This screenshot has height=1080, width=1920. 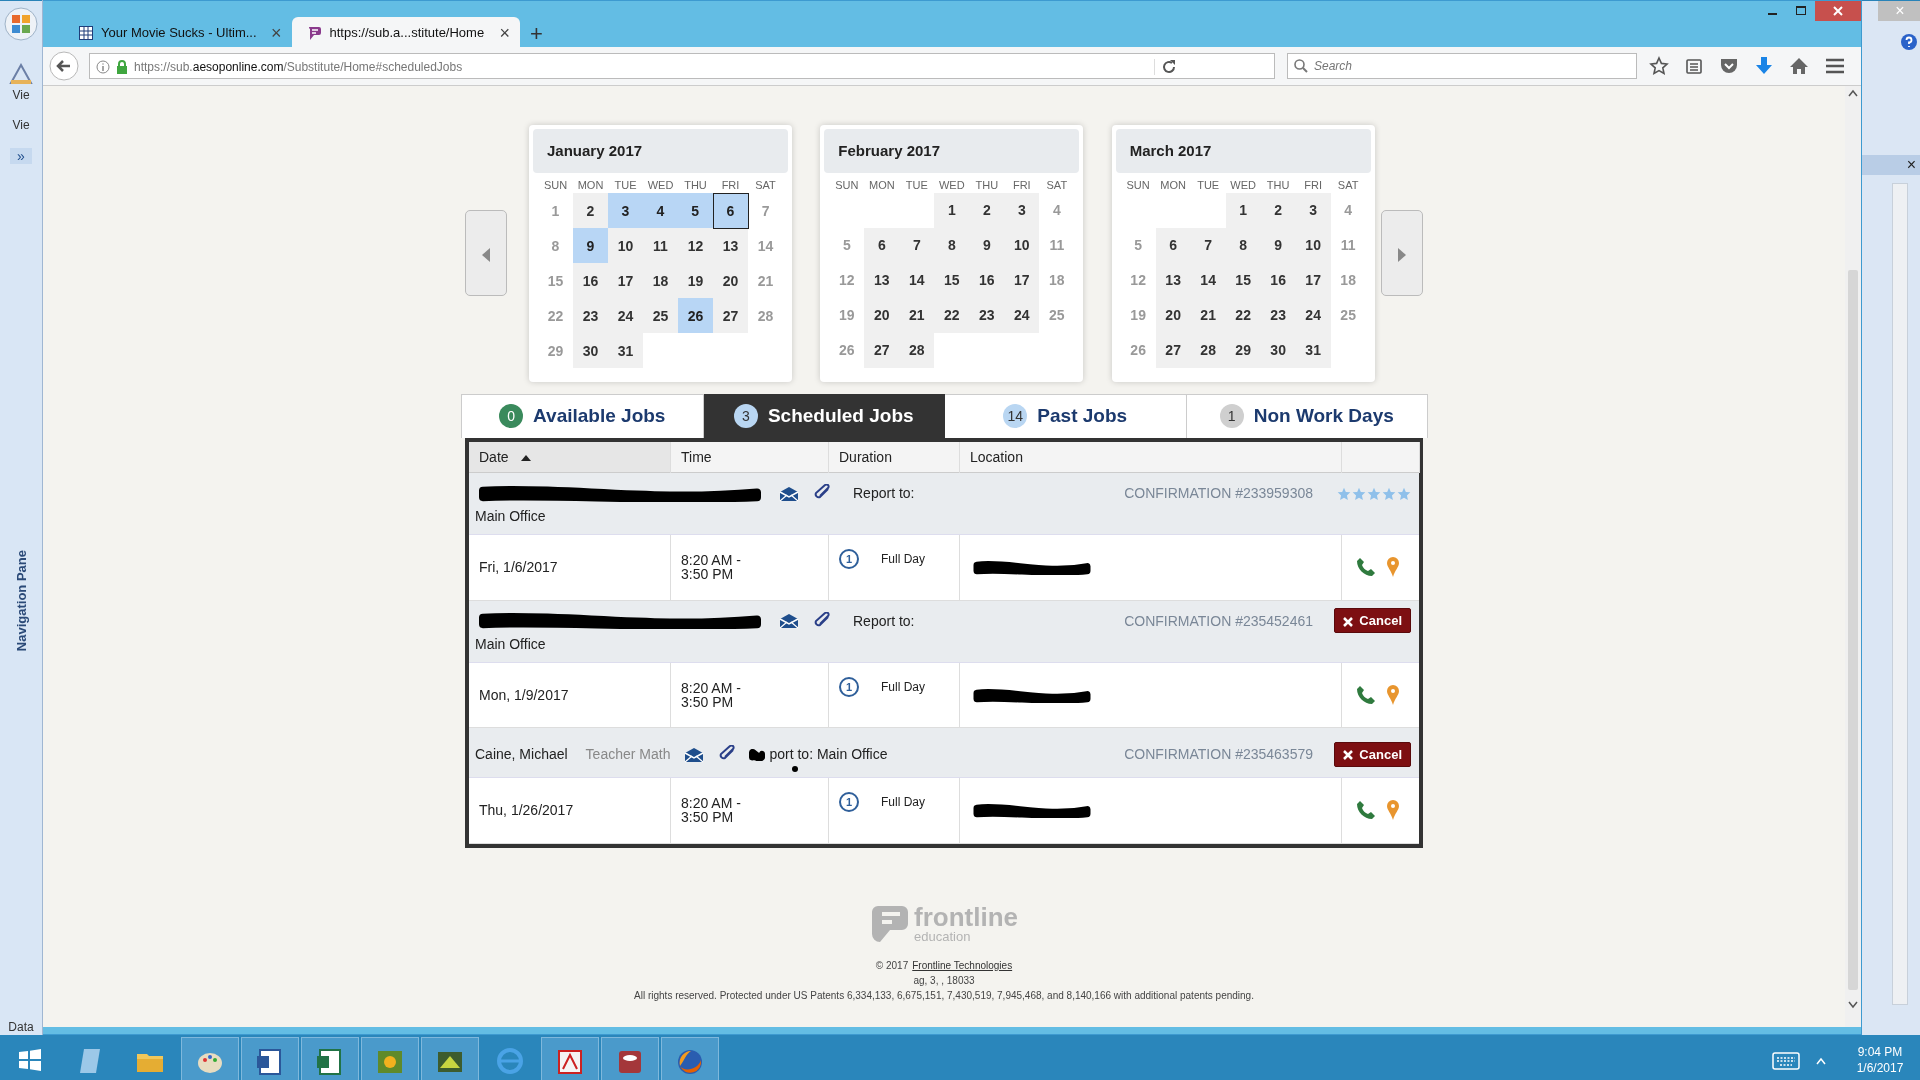 What do you see at coordinates (64, 65) in the screenshot?
I see `back-icon` at bounding box center [64, 65].